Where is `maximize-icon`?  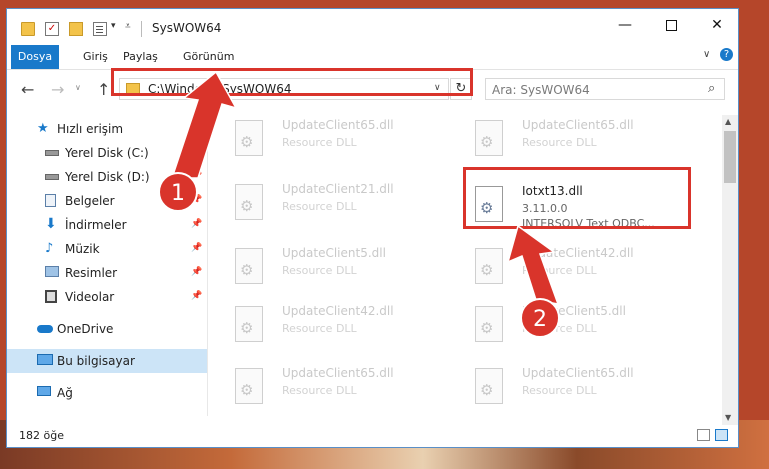
maximize-icon is located at coordinates (671, 25).